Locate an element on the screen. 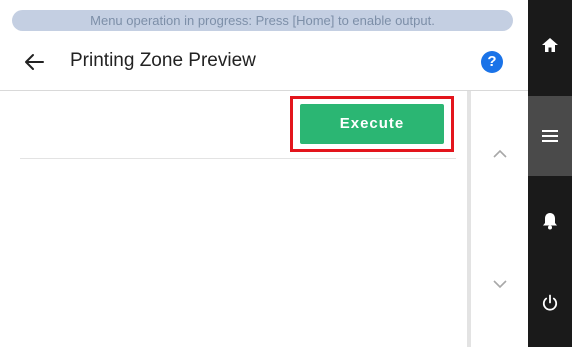 The height and width of the screenshot is (347, 572). notifications-button is located at coordinates (550, 221).